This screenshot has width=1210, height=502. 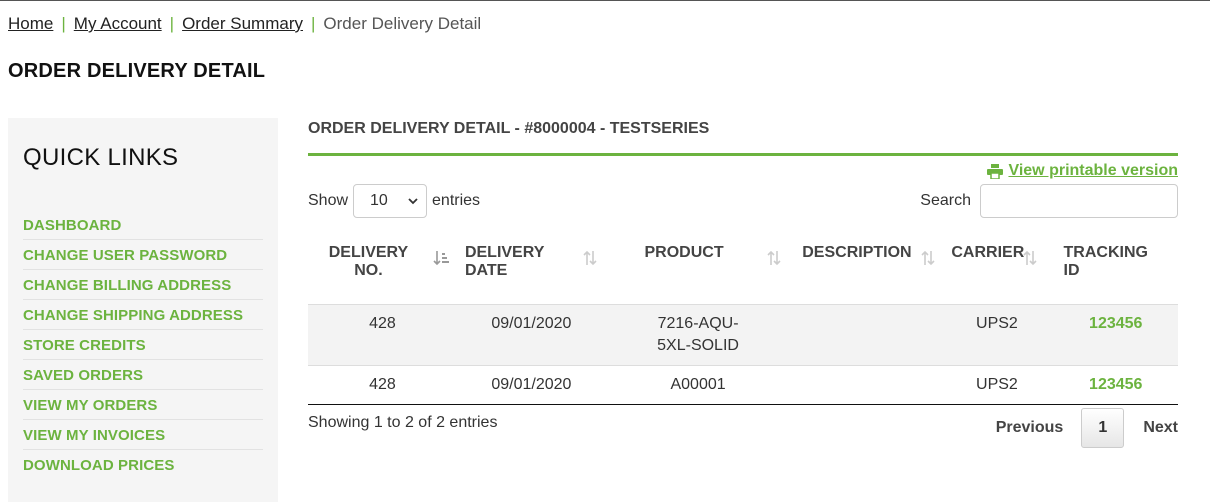 What do you see at coordinates (101, 157) in the screenshot?
I see `sidebar-title: QUICK LINKS` at bounding box center [101, 157].